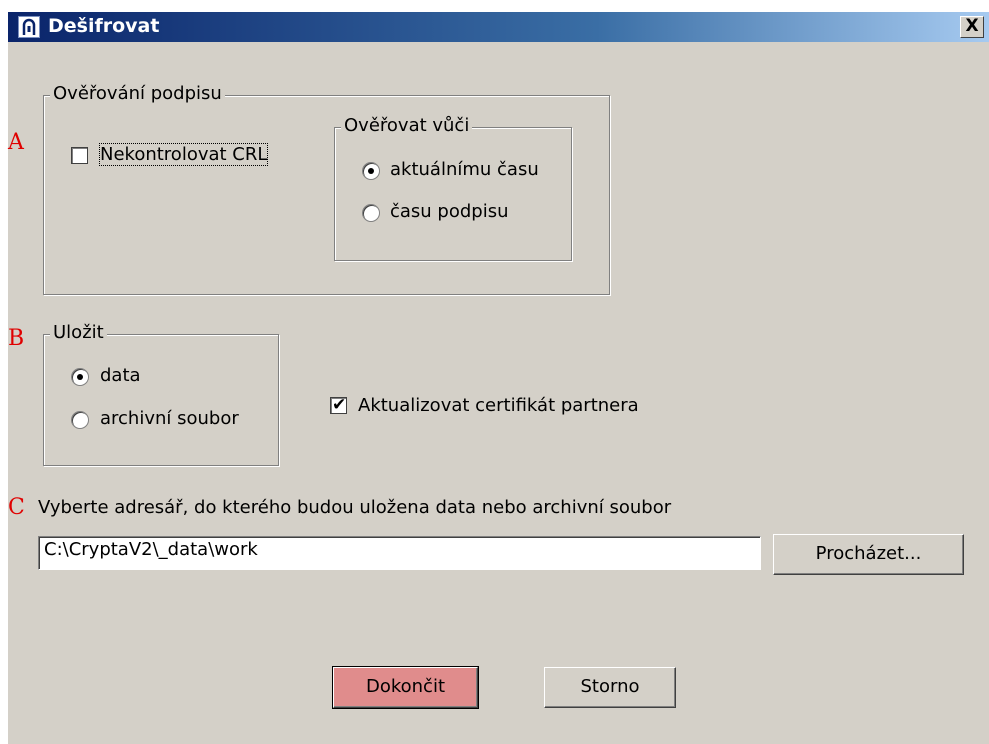  What do you see at coordinates (371, 213) in the screenshot?
I see `radio-signature-time` at bounding box center [371, 213].